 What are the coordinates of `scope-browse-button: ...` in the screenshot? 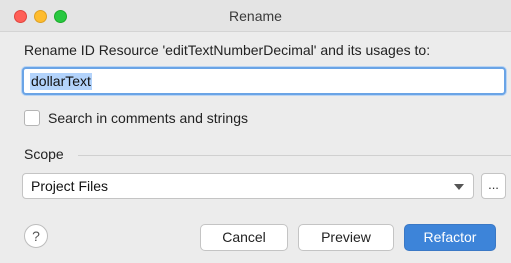 It's located at (493, 186).